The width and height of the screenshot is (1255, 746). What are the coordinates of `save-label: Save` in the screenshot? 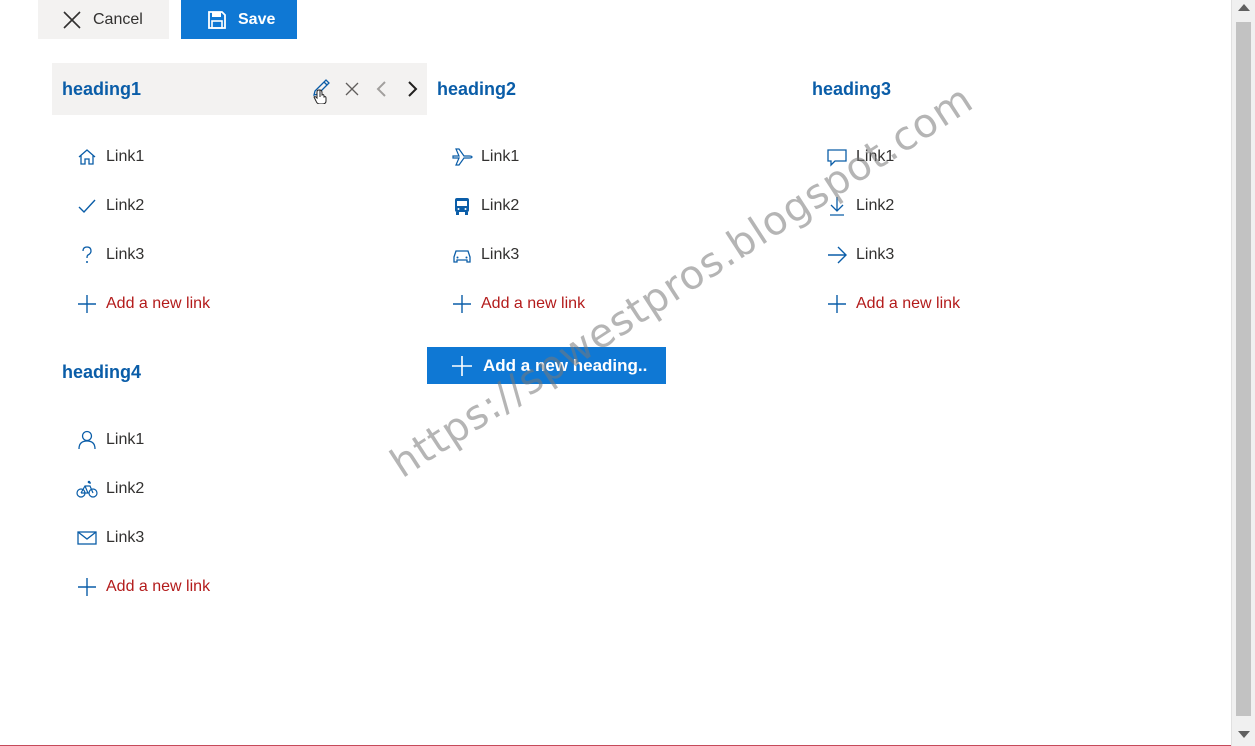 It's located at (257, 19).